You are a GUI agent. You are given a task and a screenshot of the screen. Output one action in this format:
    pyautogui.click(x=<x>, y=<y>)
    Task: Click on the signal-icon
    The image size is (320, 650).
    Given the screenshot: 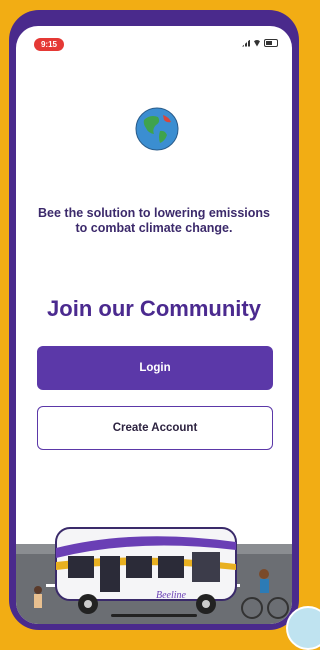 What is the action you would take?
    pyautogui.click(x=246, y=43)
    